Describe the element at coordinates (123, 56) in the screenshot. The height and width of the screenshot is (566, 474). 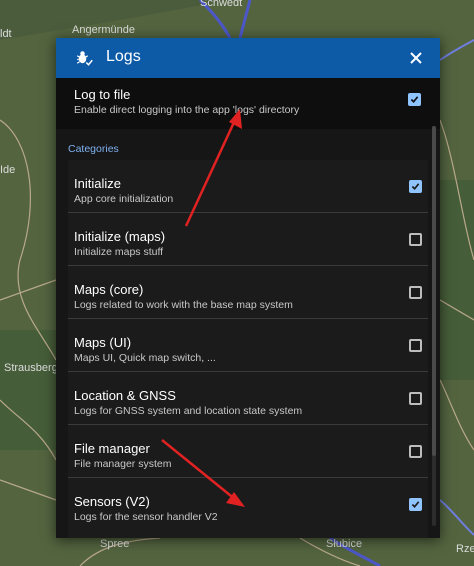
I see `dialog-title: Logs` at that location.